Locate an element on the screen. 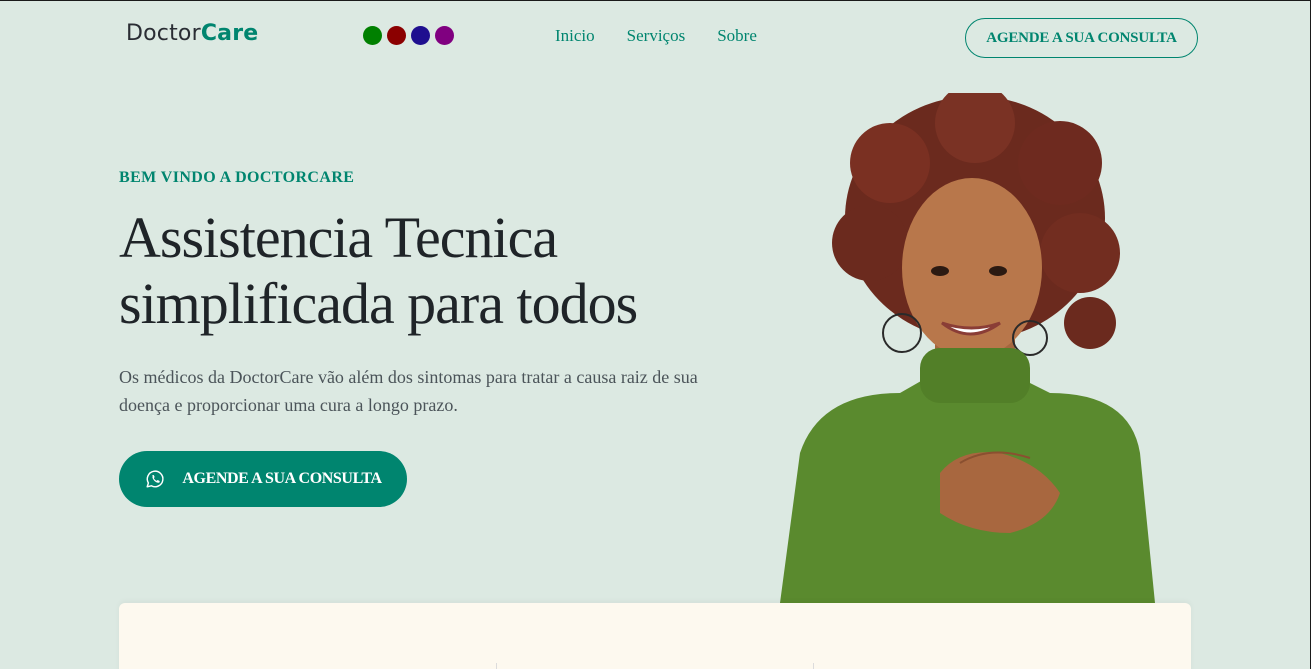 This screenshot has height=669, width=1311. nav-link-sobre: Sobre is located at coordinates (737, 36).